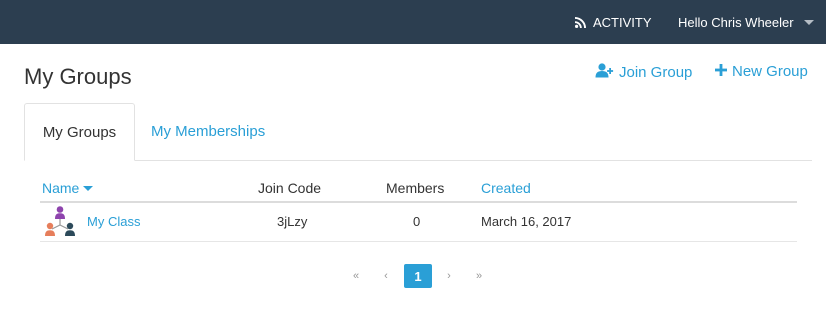 The image size is (826, 324). What do you see at coordinates (479, 276) in the screenshot?
I see `pagination-last: »` at bounding box center [479, 276].